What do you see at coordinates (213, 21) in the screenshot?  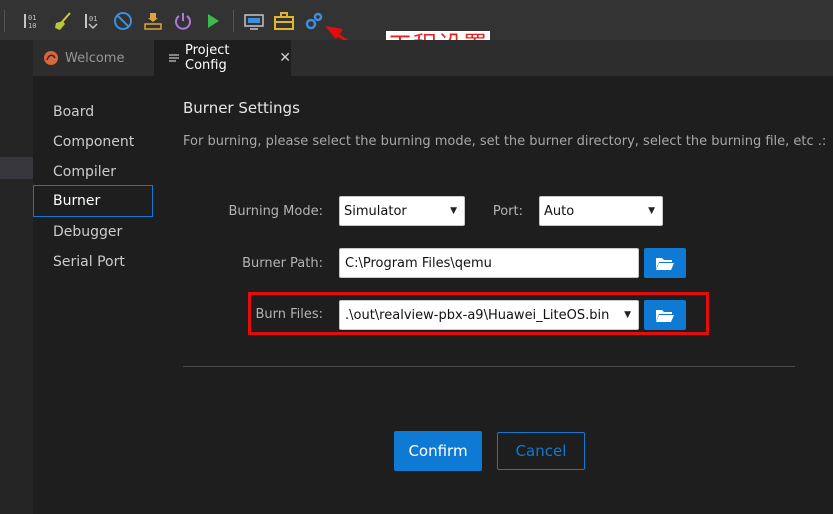 I see `run-icon` at bounding box center [213, 21].